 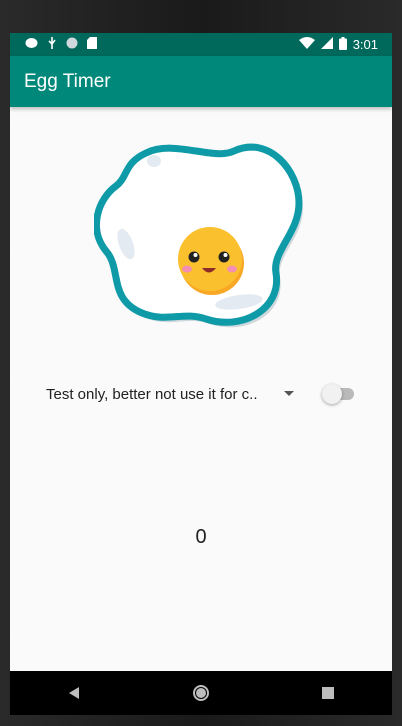 What do you see at coordinates (201, 537) in the screenshot?
I see `timer-value: 0` at bounding box center [201, 537].